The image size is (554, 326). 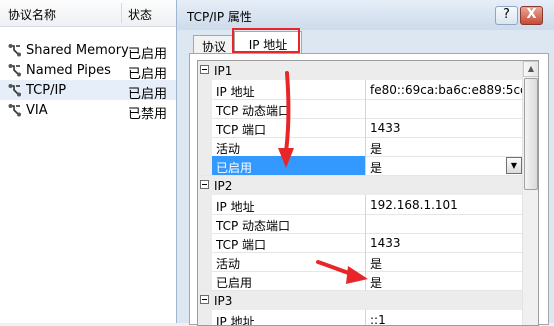 What do you see at coordinates (32, 14) in the screenshot?
I see `column-header-protocol-name: 协议名称` at bounding box center [32, 14].